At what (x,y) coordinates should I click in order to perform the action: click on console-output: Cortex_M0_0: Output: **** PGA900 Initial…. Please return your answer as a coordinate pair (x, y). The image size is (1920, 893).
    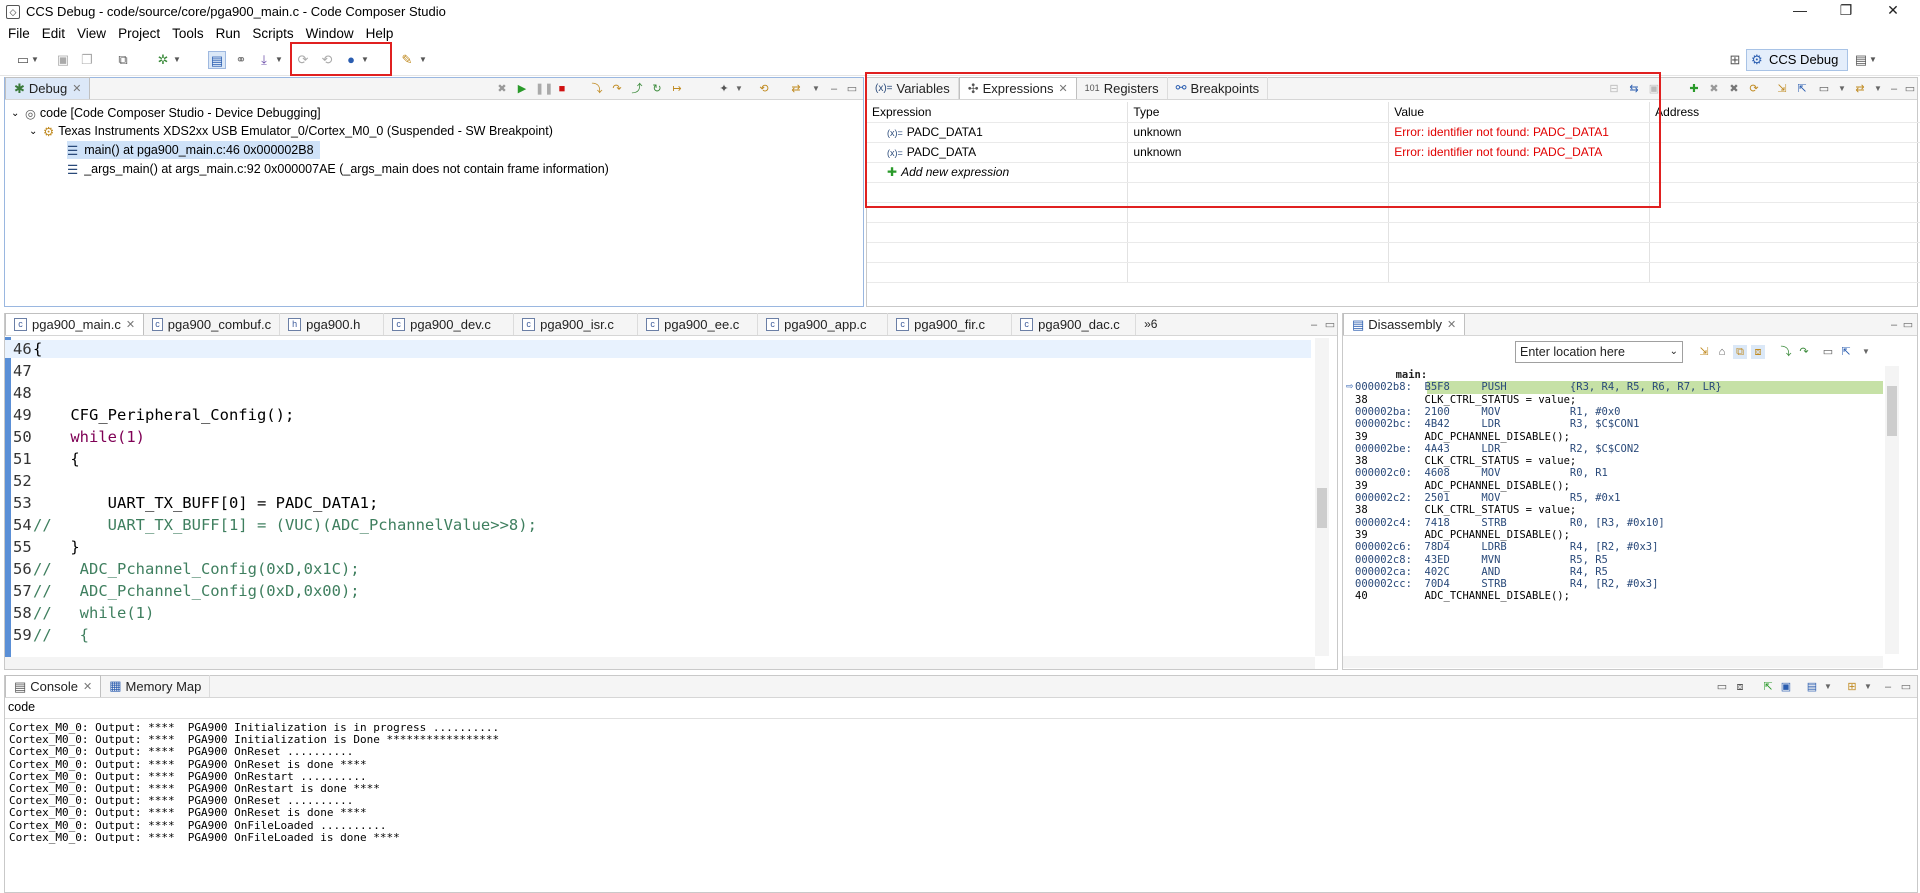
    Looking at the image, I should click on (959, 782).